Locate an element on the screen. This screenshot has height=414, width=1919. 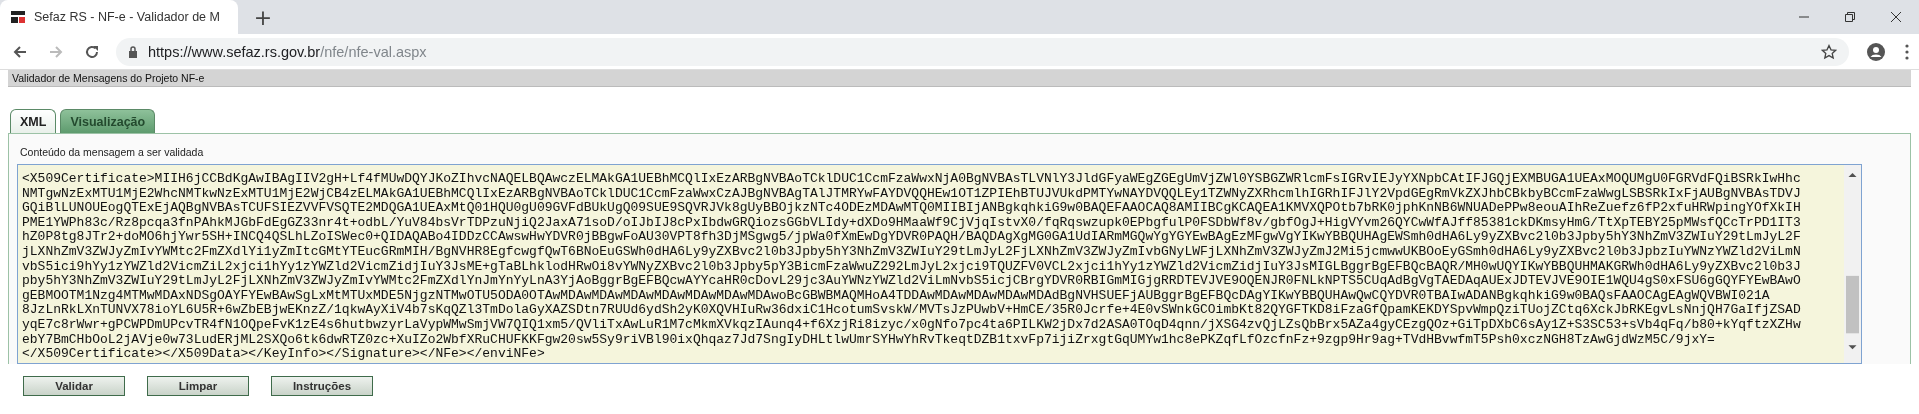
tab: XML is located at coordinates (33, 121).